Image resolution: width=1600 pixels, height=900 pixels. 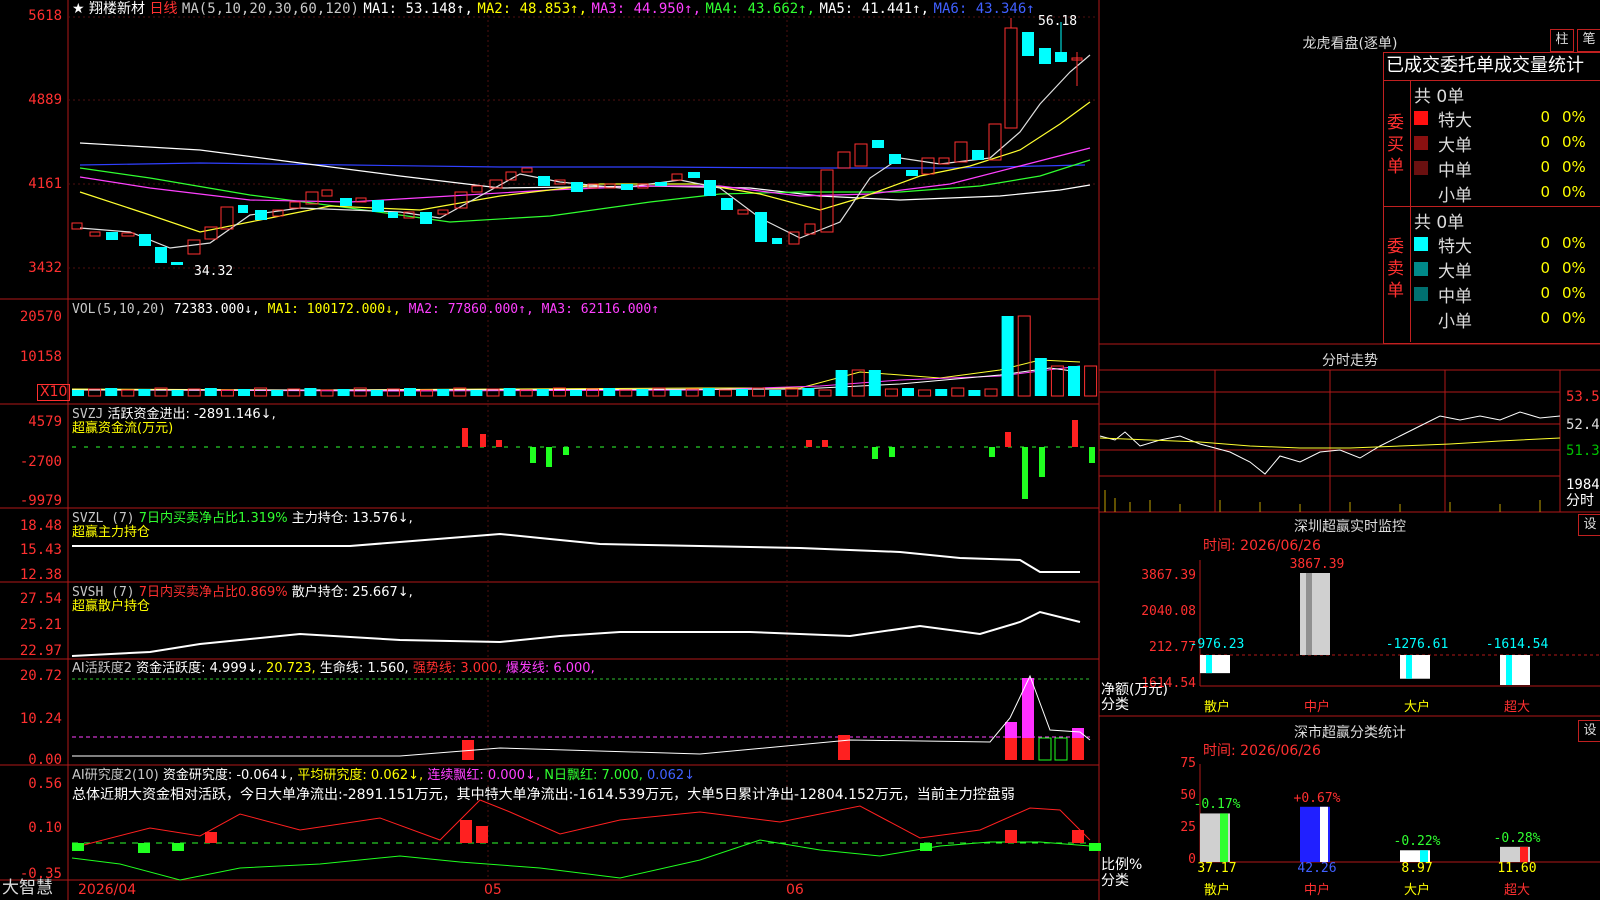 What do you see at coordinates (1416, 707) in the screenshot?
I see `monitor-category-2: 大户` at bounding box center [1416, 707].